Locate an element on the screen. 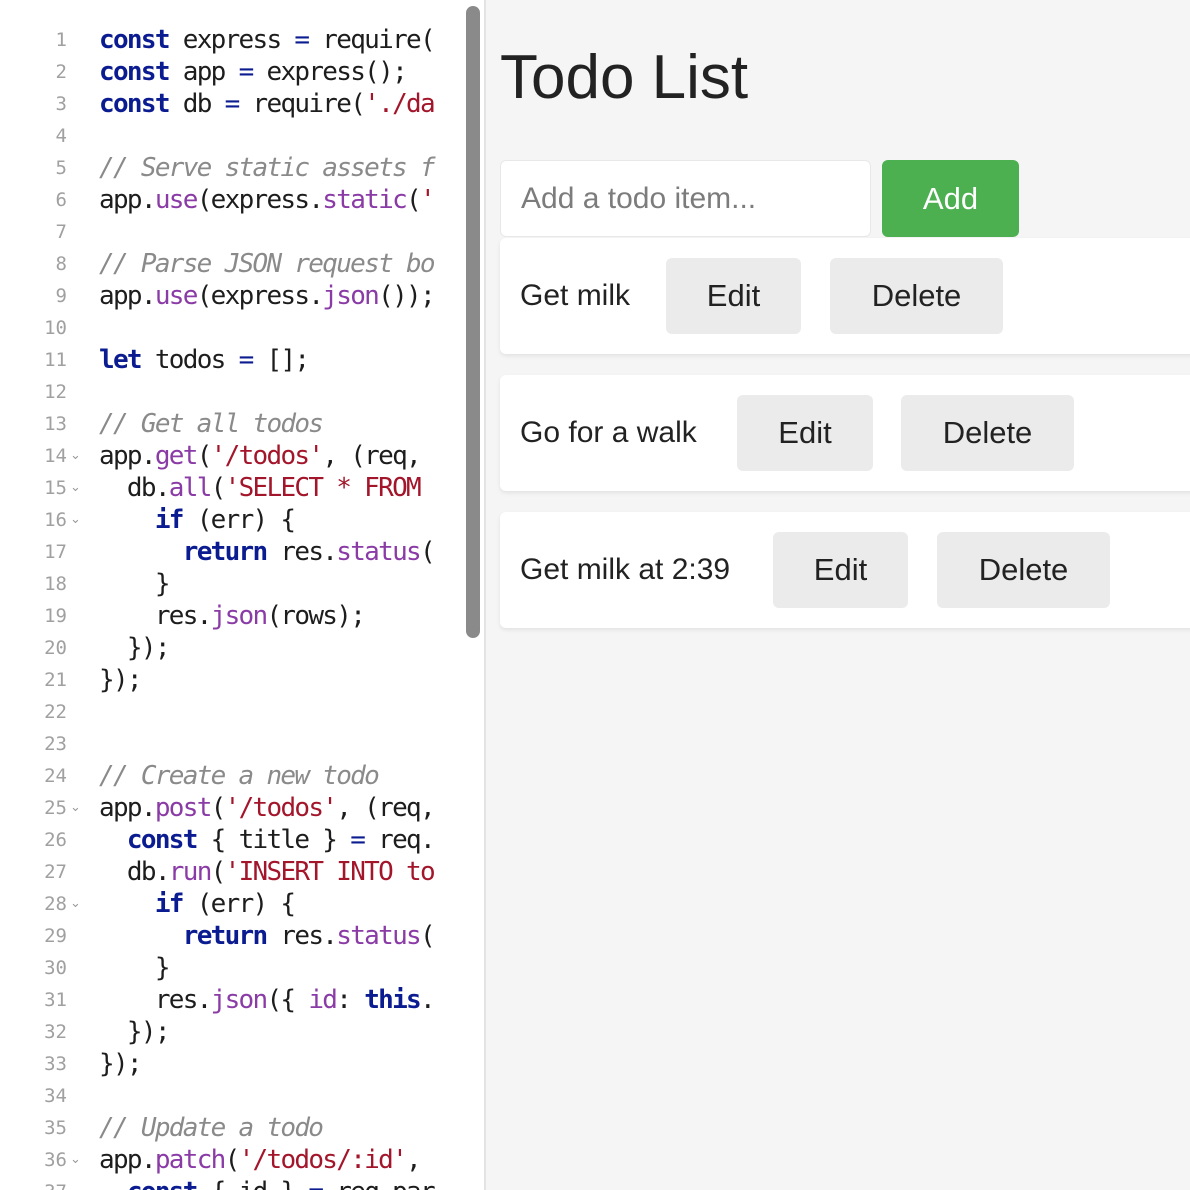  code-line: 31 res.json({ id: this. is located at coordinates (242, 1000).